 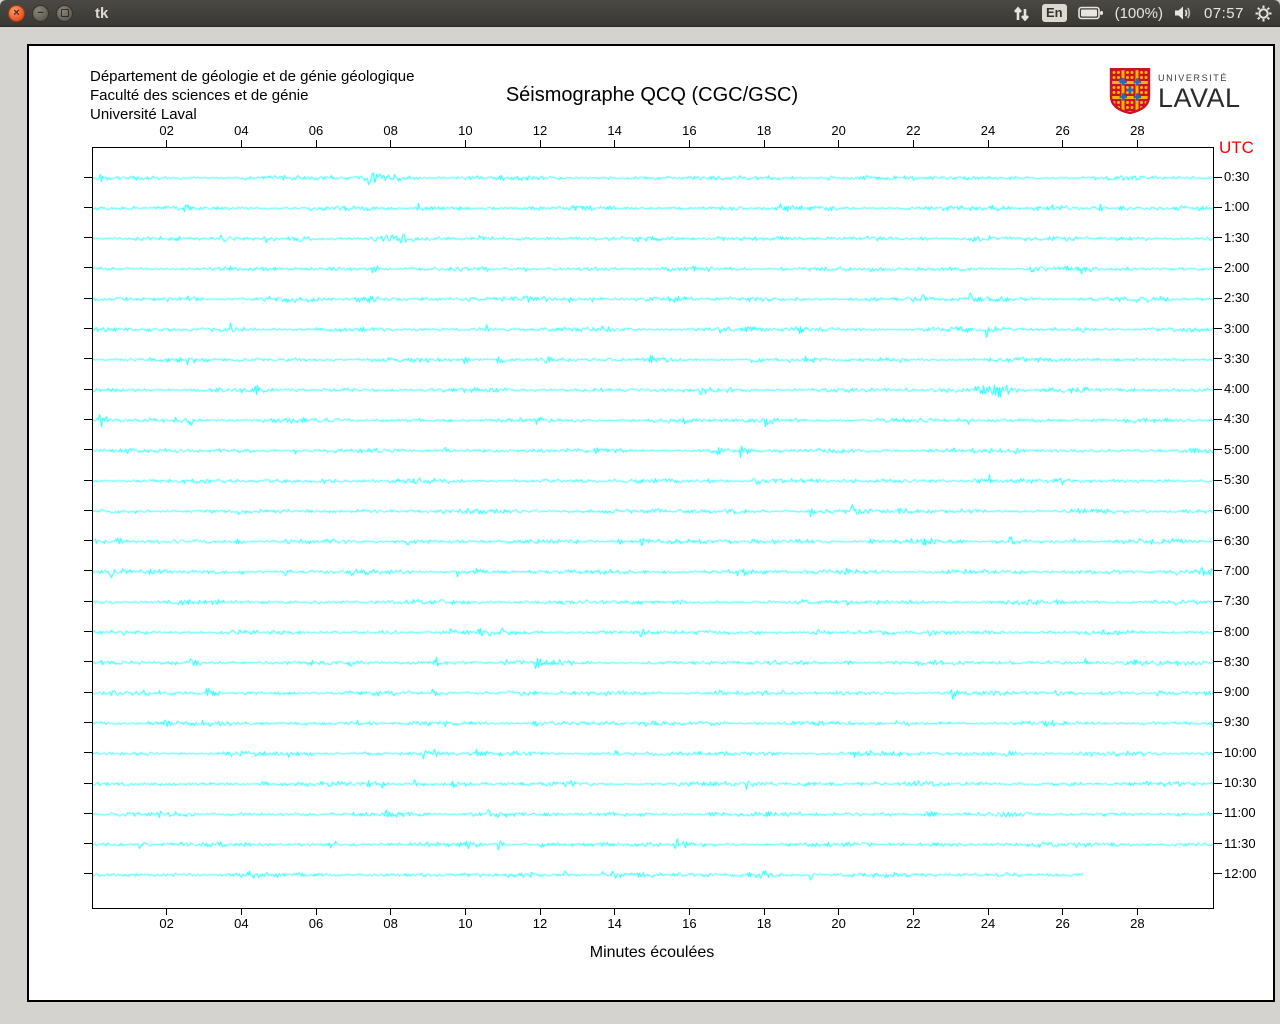 I want to click on utc-row-label: 0:30, so click(x=1237, y=176).